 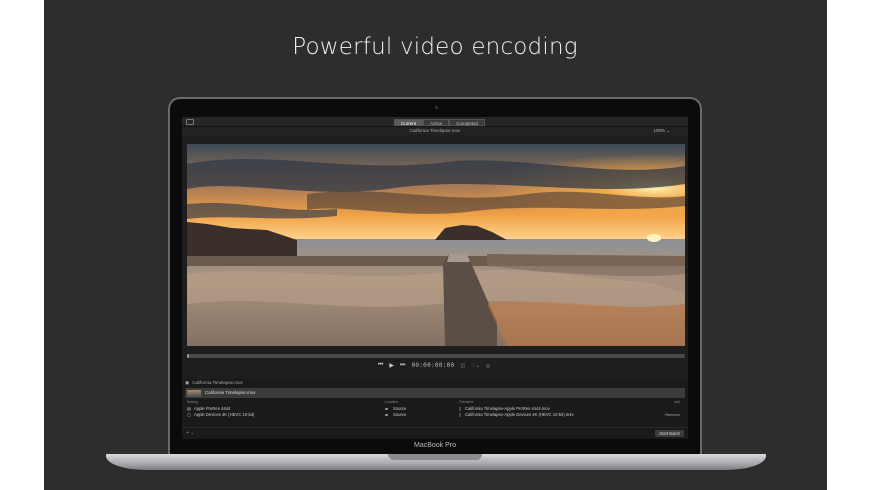 I want to click on timecode: 00:00:00:00, so click(x=433, y=365).